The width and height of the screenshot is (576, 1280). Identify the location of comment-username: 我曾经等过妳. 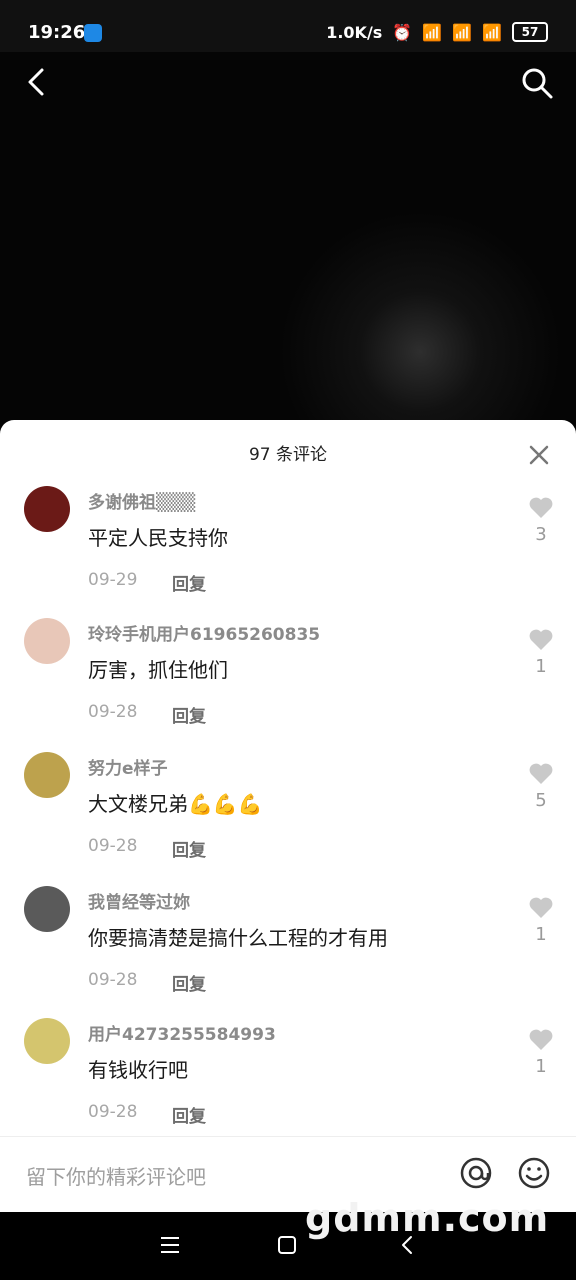
(139, 900).